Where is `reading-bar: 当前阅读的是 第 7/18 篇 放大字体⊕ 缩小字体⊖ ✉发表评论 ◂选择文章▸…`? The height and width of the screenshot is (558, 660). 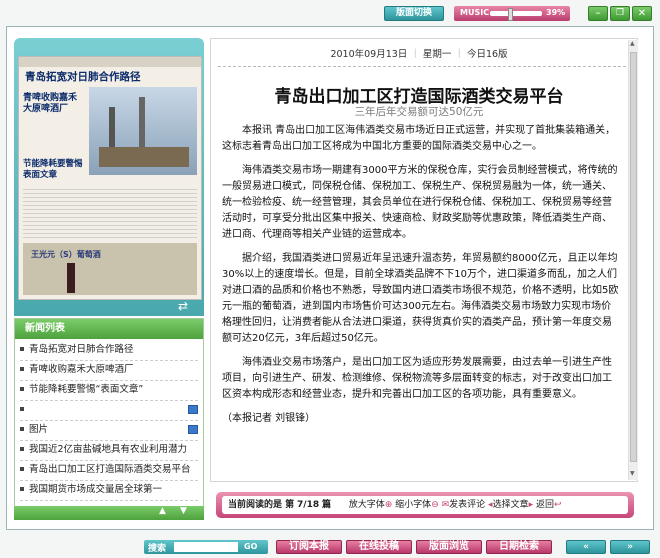
reading-bar: 当前阅读的是 第 7/18 篇 放大字体⊕ 缩小字体⊖ ✉发表评论 ◂选择文章▸… is located at coordinates (425, 505).